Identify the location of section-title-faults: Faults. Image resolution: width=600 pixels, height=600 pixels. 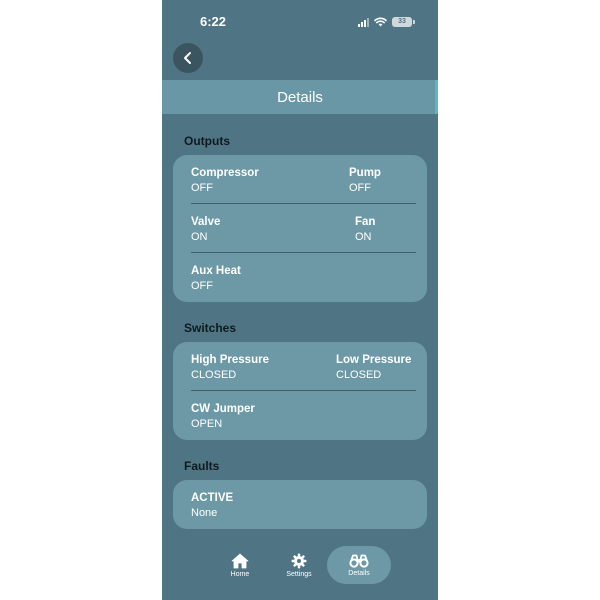
(202, 466).